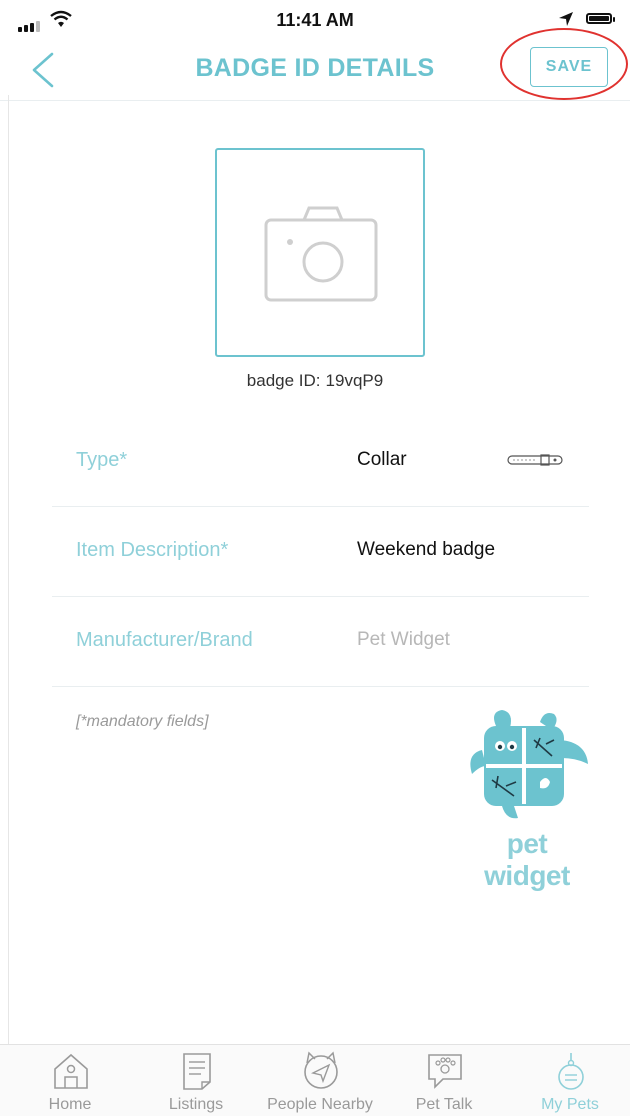 The width and height of the screenshot is (630, 1116). I want to click on location-arrow-icon, so click(566, 19).